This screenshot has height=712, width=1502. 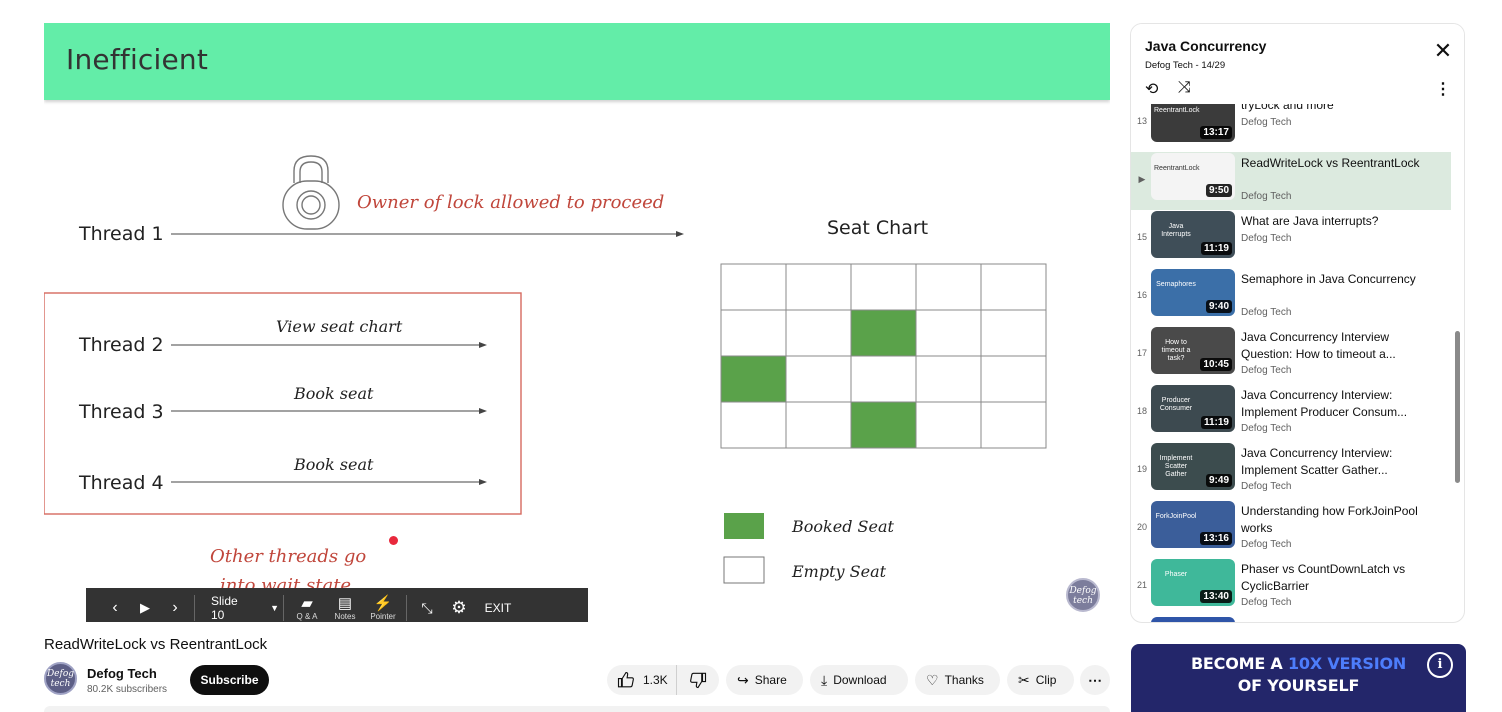 I want to click on video-thumbnail: Semaphores 9:40, so click(x=1193, y=292).